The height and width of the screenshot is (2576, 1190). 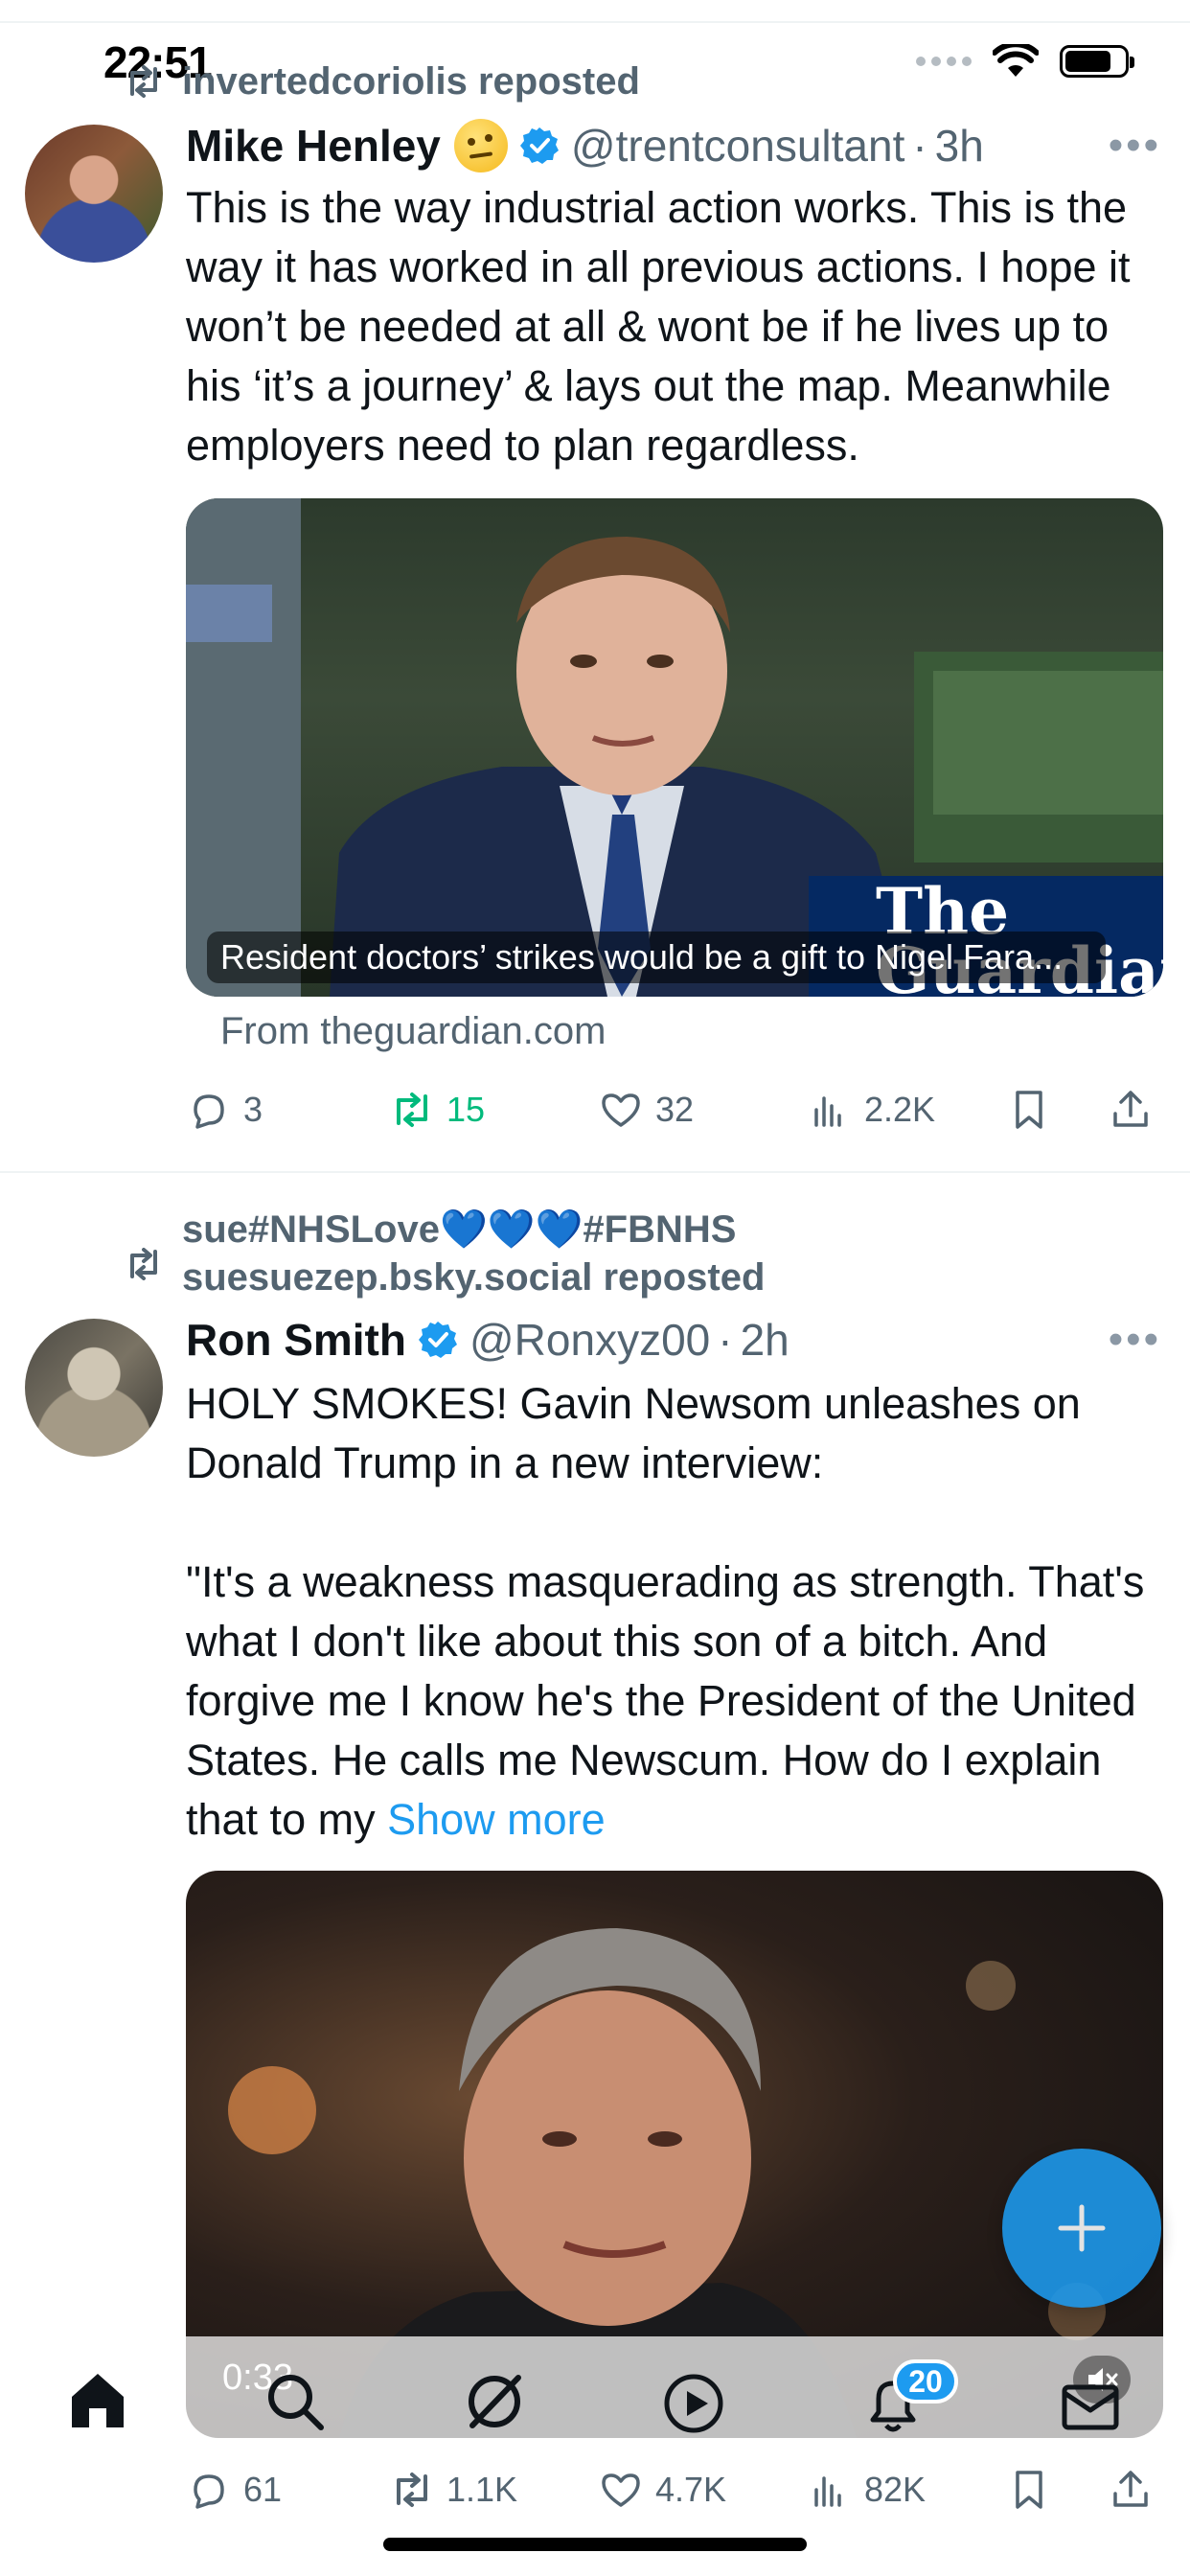 What do you see at coordinates (296, 1340) in the screenshot?
I see `author-name: Ron Smith` at bounding box center [296, 1340].